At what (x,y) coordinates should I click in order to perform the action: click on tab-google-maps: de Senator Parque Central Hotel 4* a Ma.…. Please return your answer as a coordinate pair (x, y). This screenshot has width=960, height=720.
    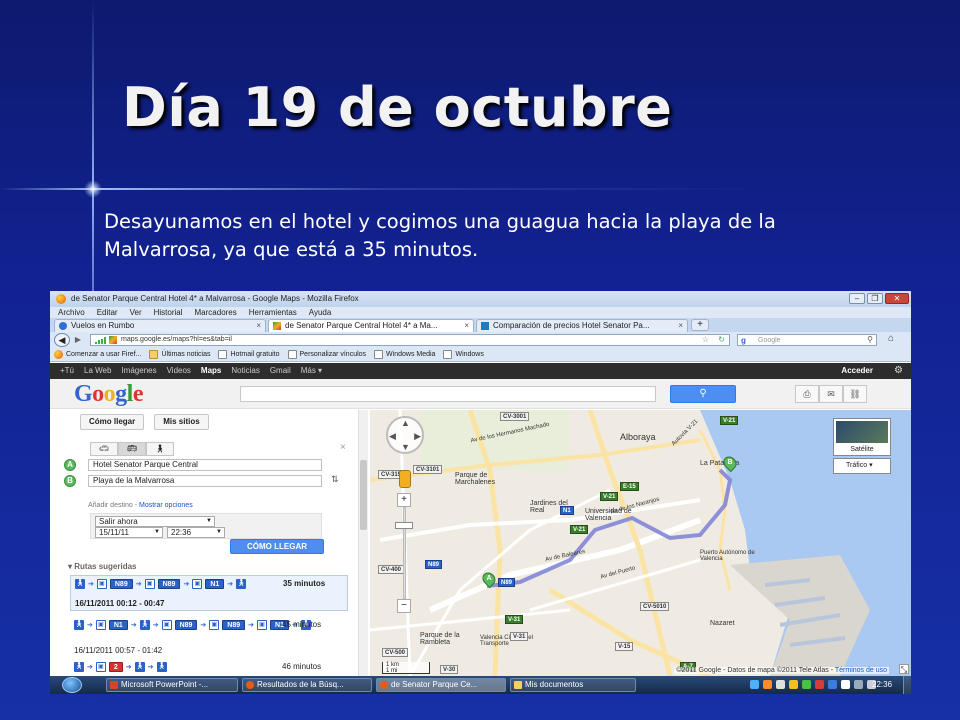
    Looking at the image, I should click on (371, 325).